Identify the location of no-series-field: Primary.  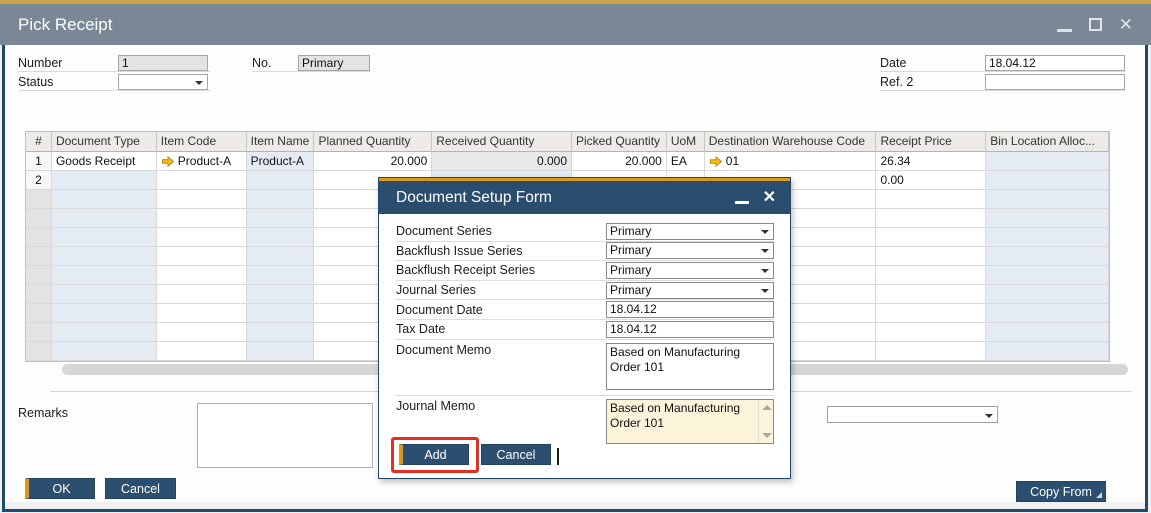
(334, 63).